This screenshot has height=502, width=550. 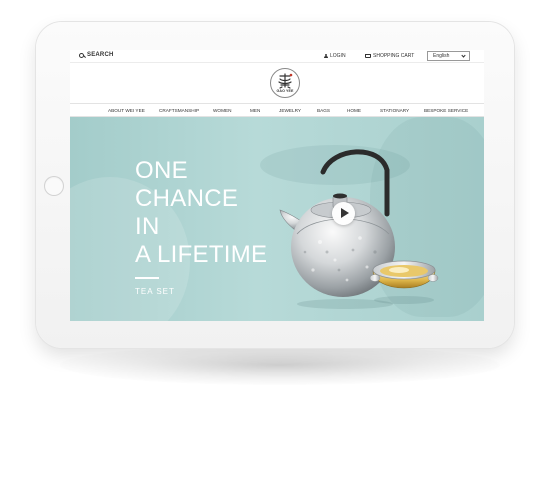 What do you see at coordinates (277, 56) in the screenshot?
I see `top-bar: SEARCH LOGIN SHOPPING CART English` at bounding box center [277, 56].